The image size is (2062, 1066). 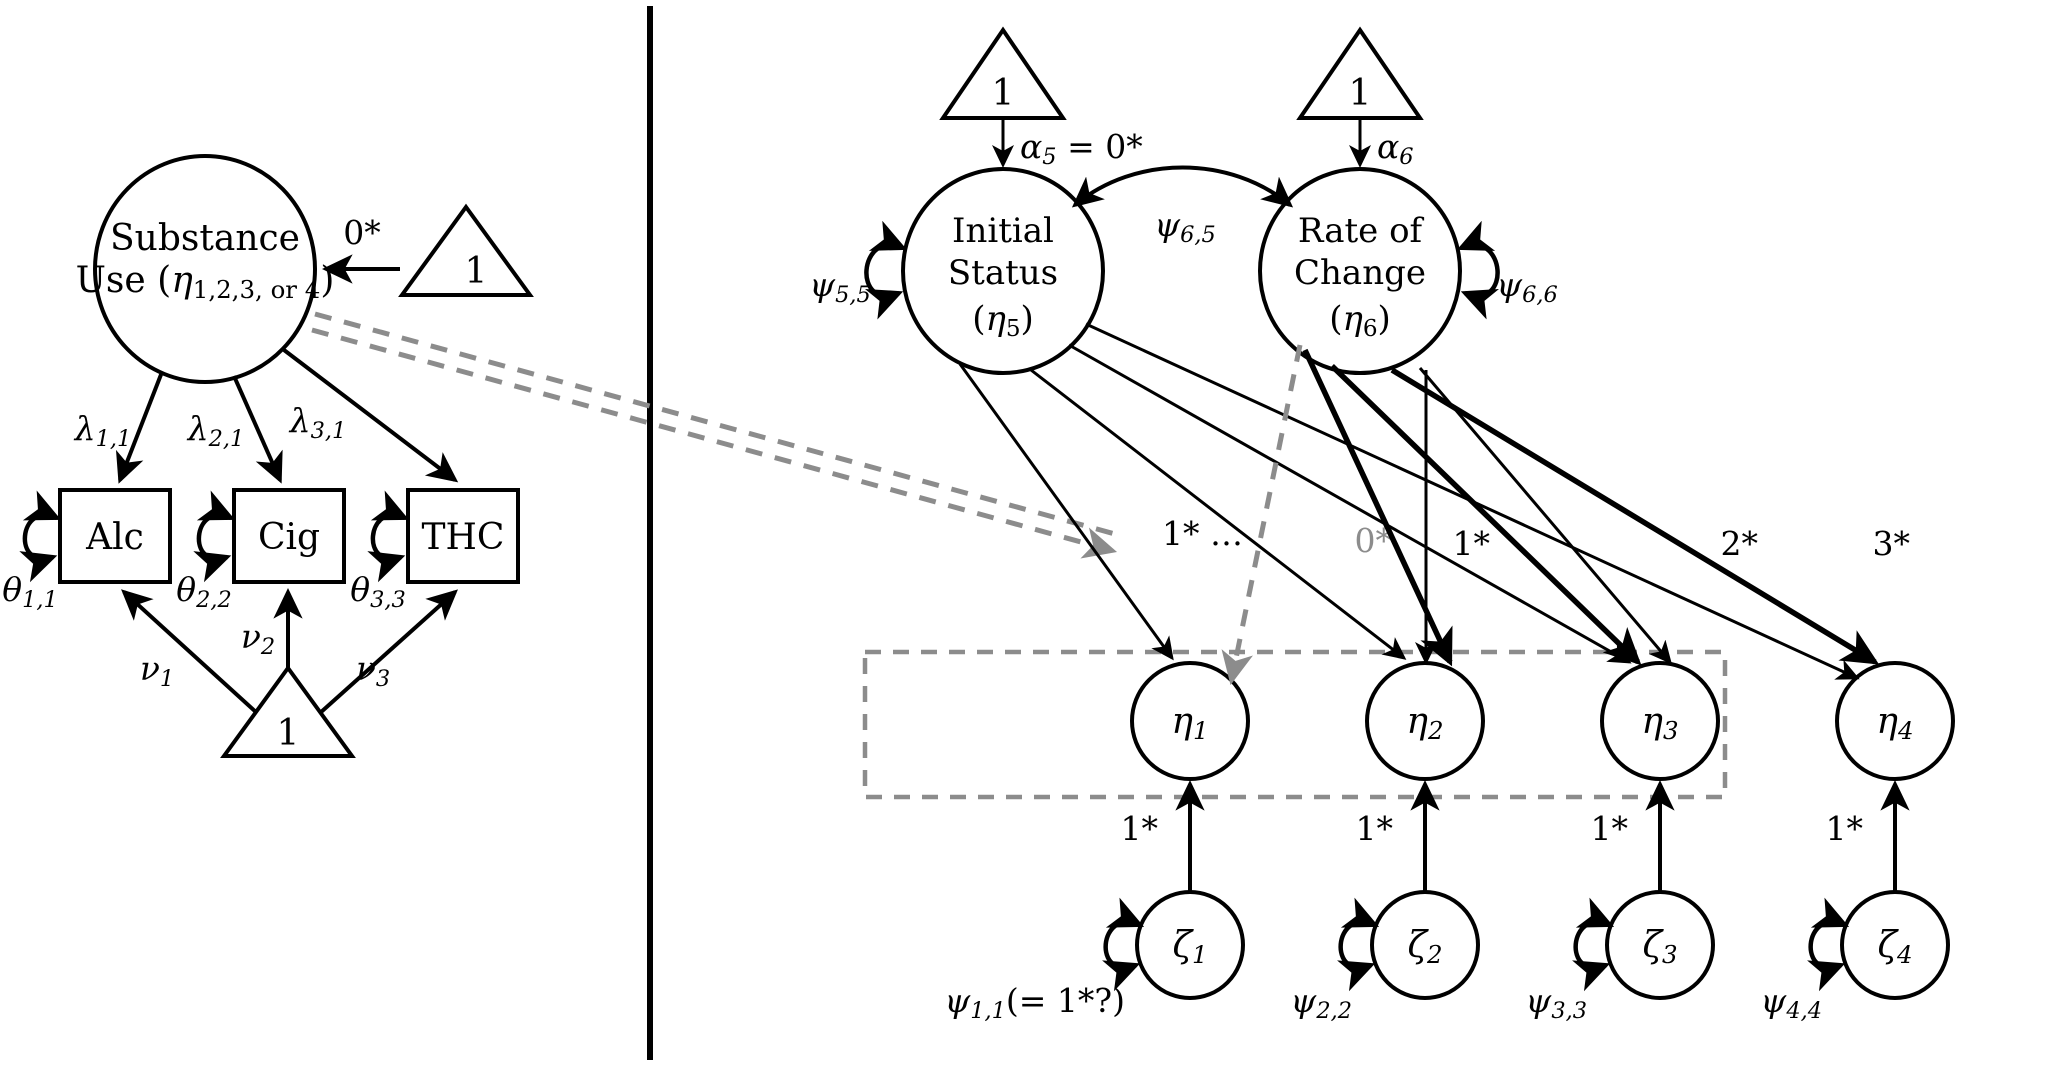 What do you see at coordinates (1198, 235) in the screenshot?
I see `psi65-sub: 6,5` at bounding box center [1198, 235].